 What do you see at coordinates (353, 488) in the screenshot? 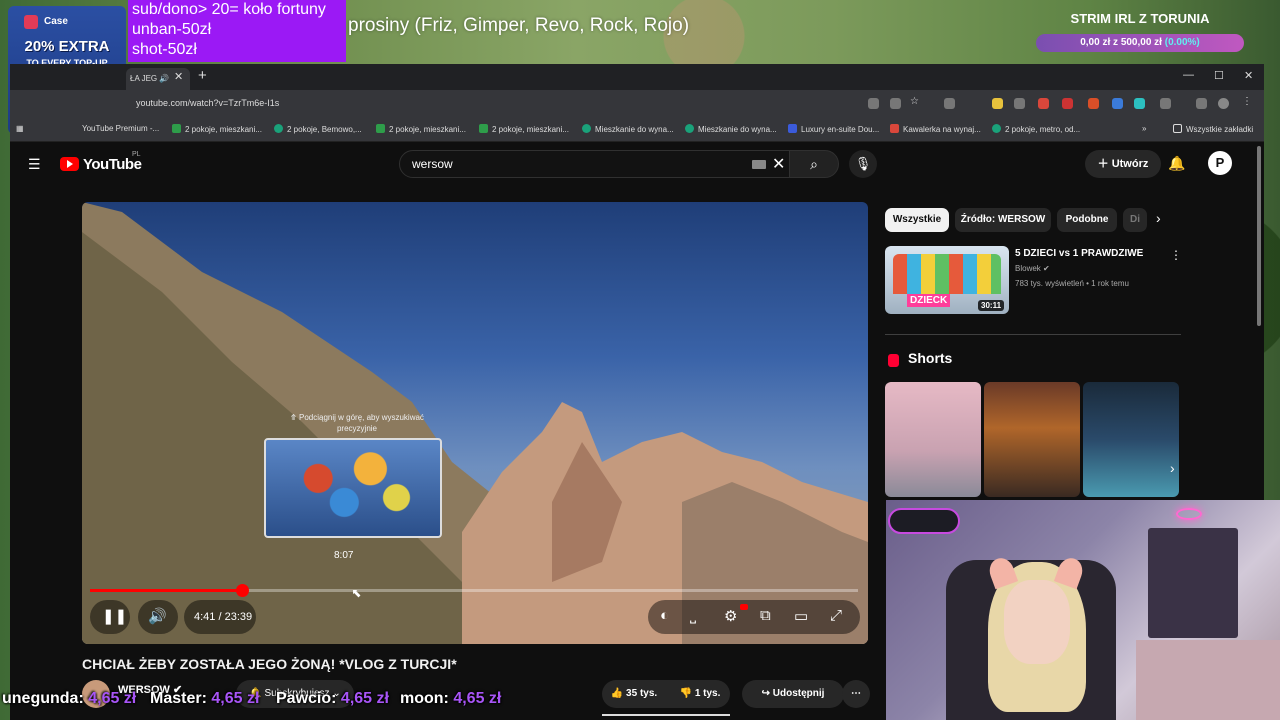
I see `seek-preview-thumbnail` at bounding box center [353, 488].